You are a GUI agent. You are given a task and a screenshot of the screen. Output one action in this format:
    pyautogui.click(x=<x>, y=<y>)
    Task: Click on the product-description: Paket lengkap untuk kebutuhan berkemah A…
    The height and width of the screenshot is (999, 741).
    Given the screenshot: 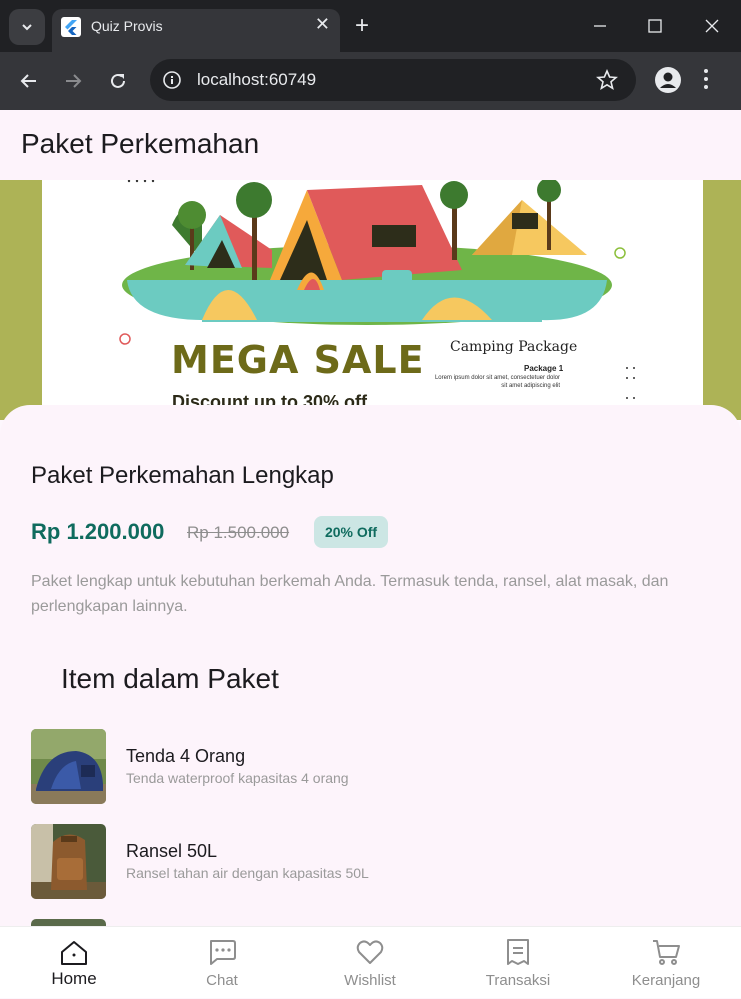 What is the action you would take?
    pyautogui.click(x=350, y=594)
    